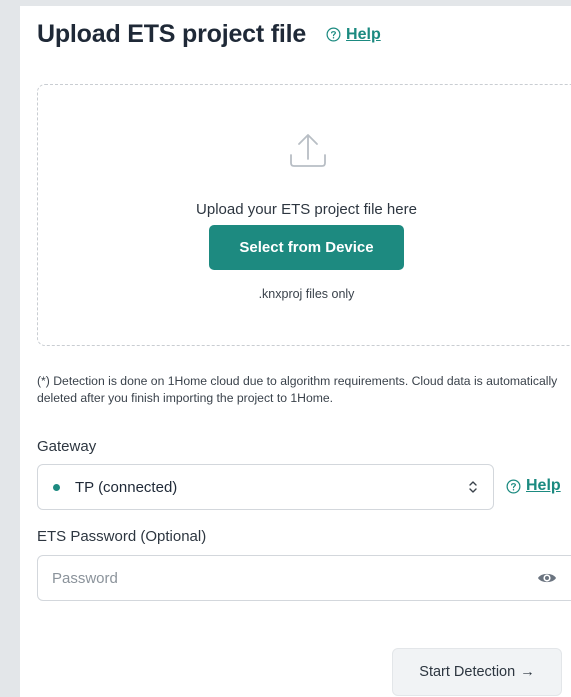 The width and height of the screenshot is (571, 697). Describe the element at coordinates (122, 536) in the screenshot. I see `password-label: ETS Password (Optional)` at that location.